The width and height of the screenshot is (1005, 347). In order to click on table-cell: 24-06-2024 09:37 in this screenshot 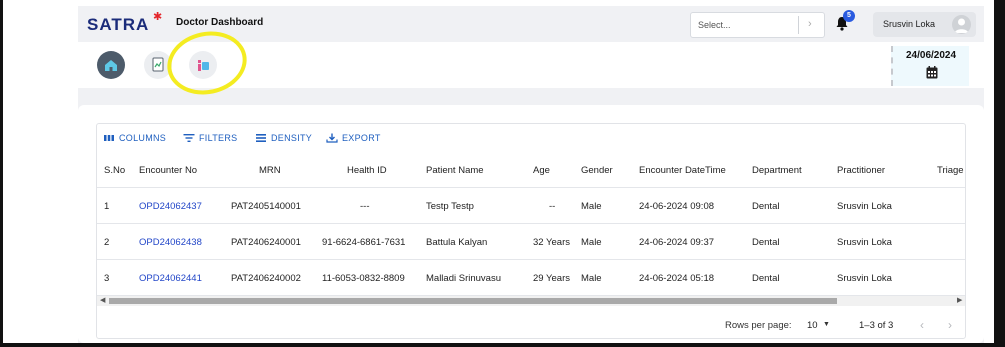, I will do `click(677, 242)`.